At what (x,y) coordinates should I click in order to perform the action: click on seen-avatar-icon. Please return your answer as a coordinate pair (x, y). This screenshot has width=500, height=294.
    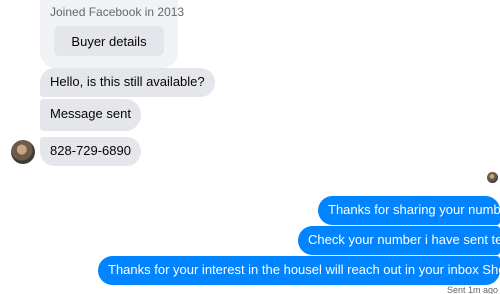
    Looking at the image, I should click on (492, 177).